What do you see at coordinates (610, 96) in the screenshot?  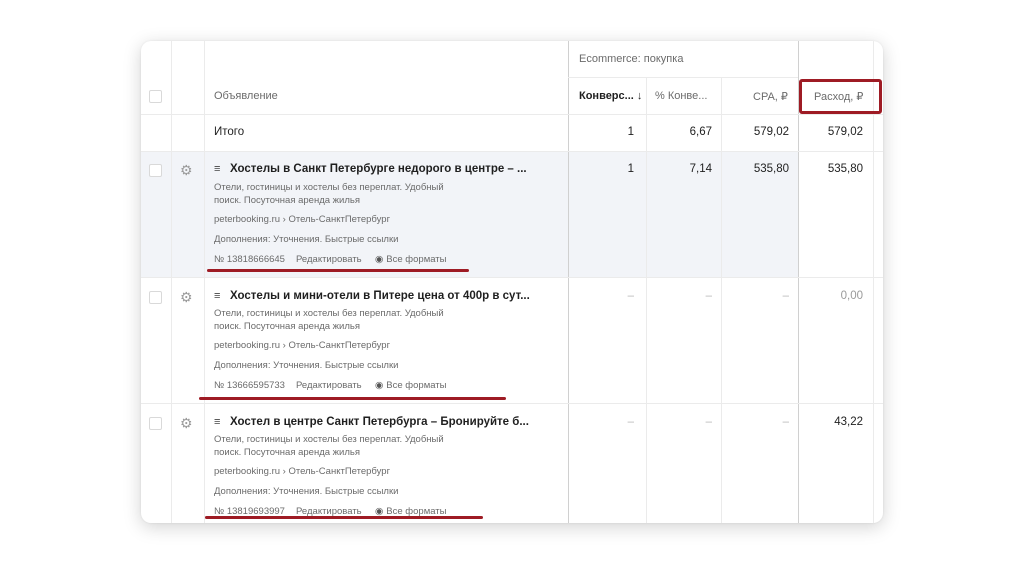 I see `column-header-conversions: Конверс... ↓` at bounding box center [610, 96].